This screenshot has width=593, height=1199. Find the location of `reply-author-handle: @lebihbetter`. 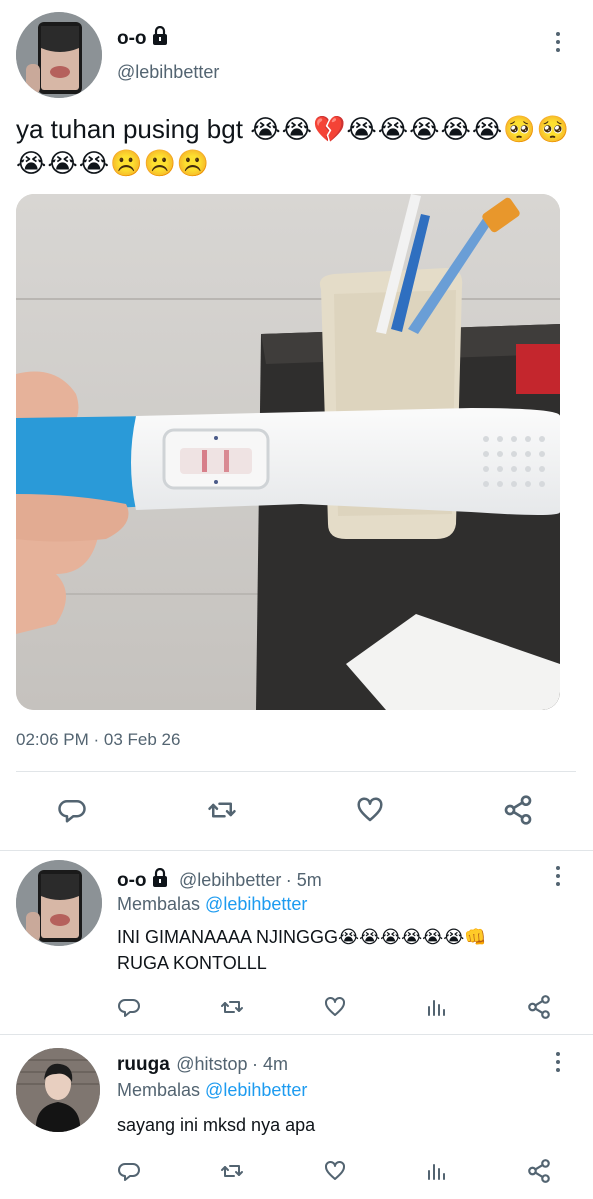

reply-author-handle: @lebihbetter is located at coordinates (230, 880).